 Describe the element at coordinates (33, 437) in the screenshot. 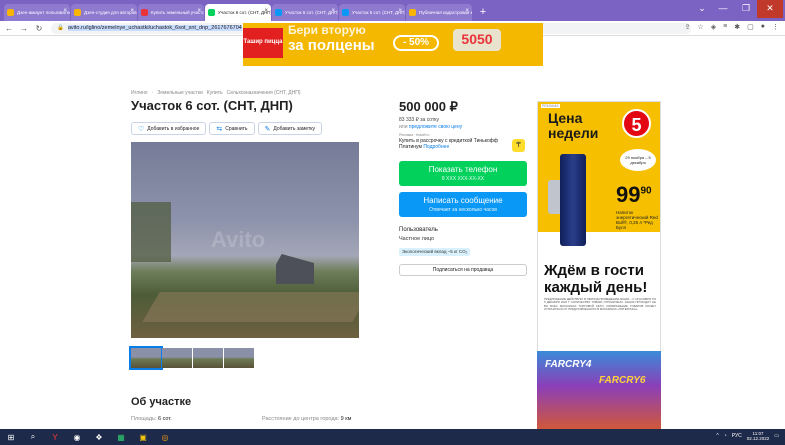

I see `search-icon: ⌕` at that location.